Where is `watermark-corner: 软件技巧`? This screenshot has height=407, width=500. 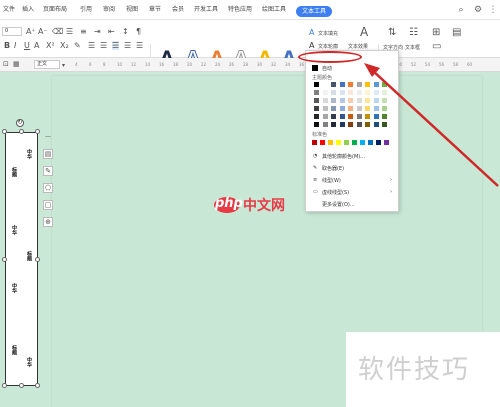
watermark-corner: 软件技巧 is located at coordinates (423, 369).